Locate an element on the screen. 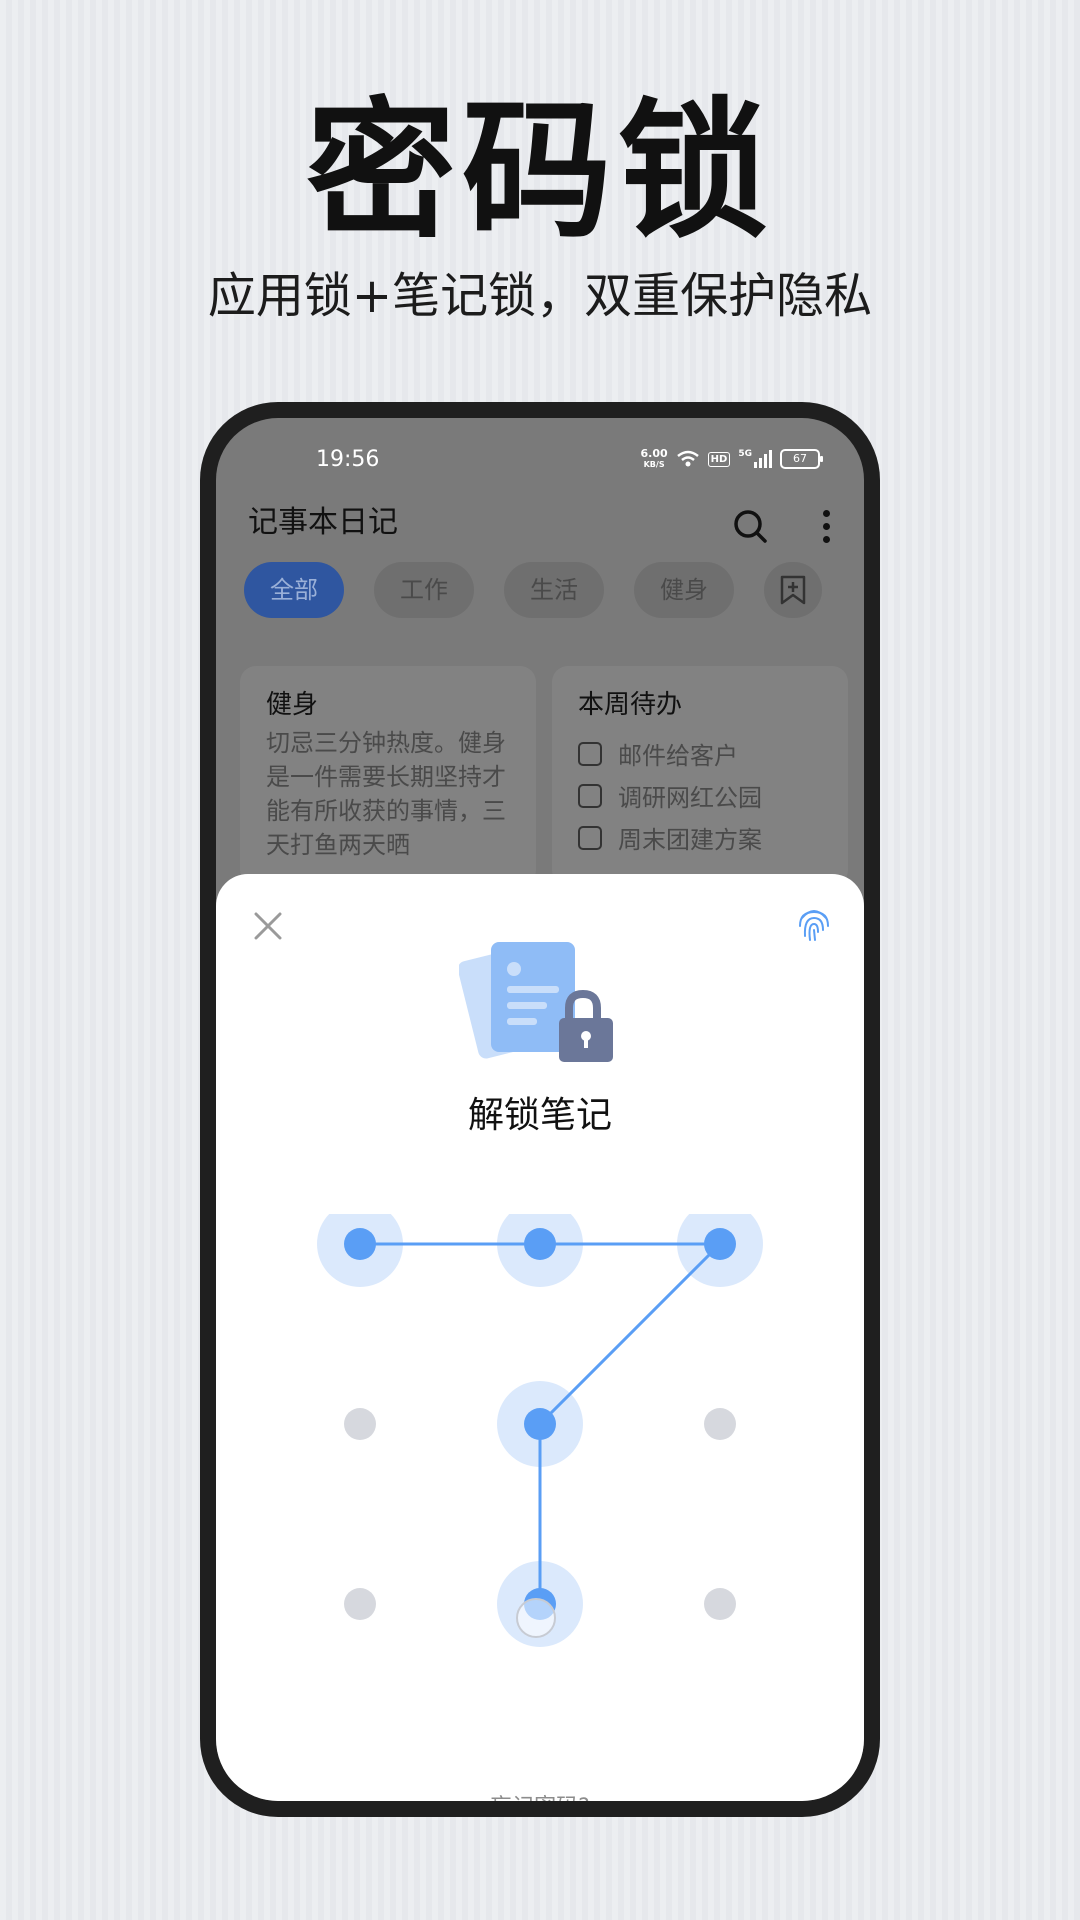 The height and width of the screenshot is (1920, 1080). close-icon is located at coordinates (268, 926).